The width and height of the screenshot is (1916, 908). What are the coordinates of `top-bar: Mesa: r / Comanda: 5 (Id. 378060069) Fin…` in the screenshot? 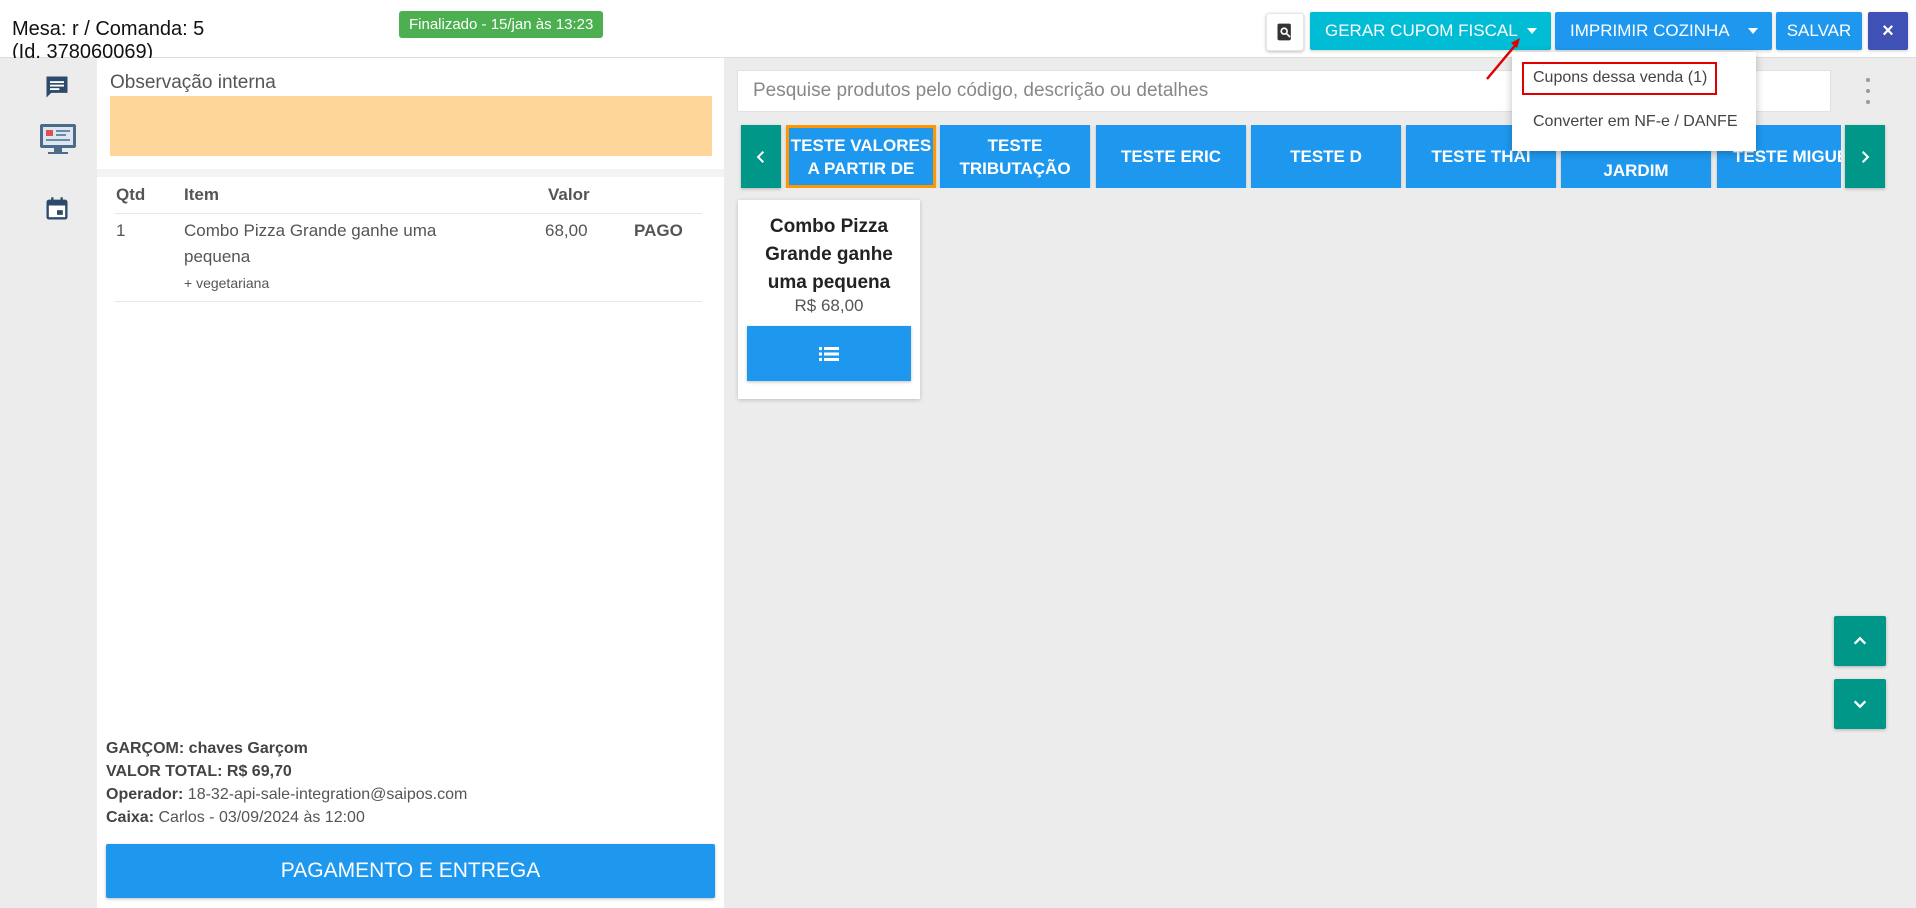 It's located at (958, 31).